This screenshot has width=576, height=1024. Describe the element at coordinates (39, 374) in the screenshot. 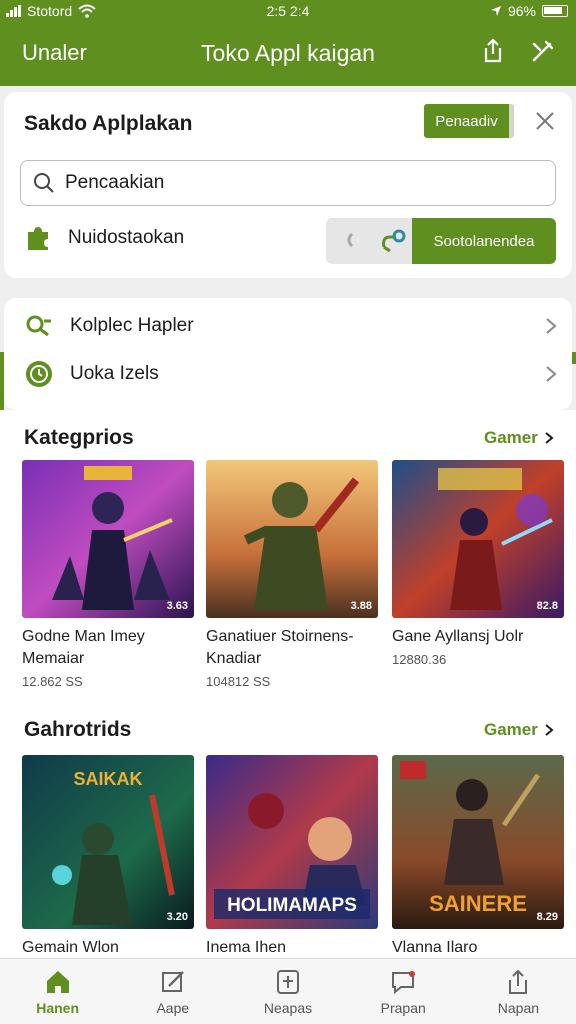

I see `timer-circle-icon` at that location.